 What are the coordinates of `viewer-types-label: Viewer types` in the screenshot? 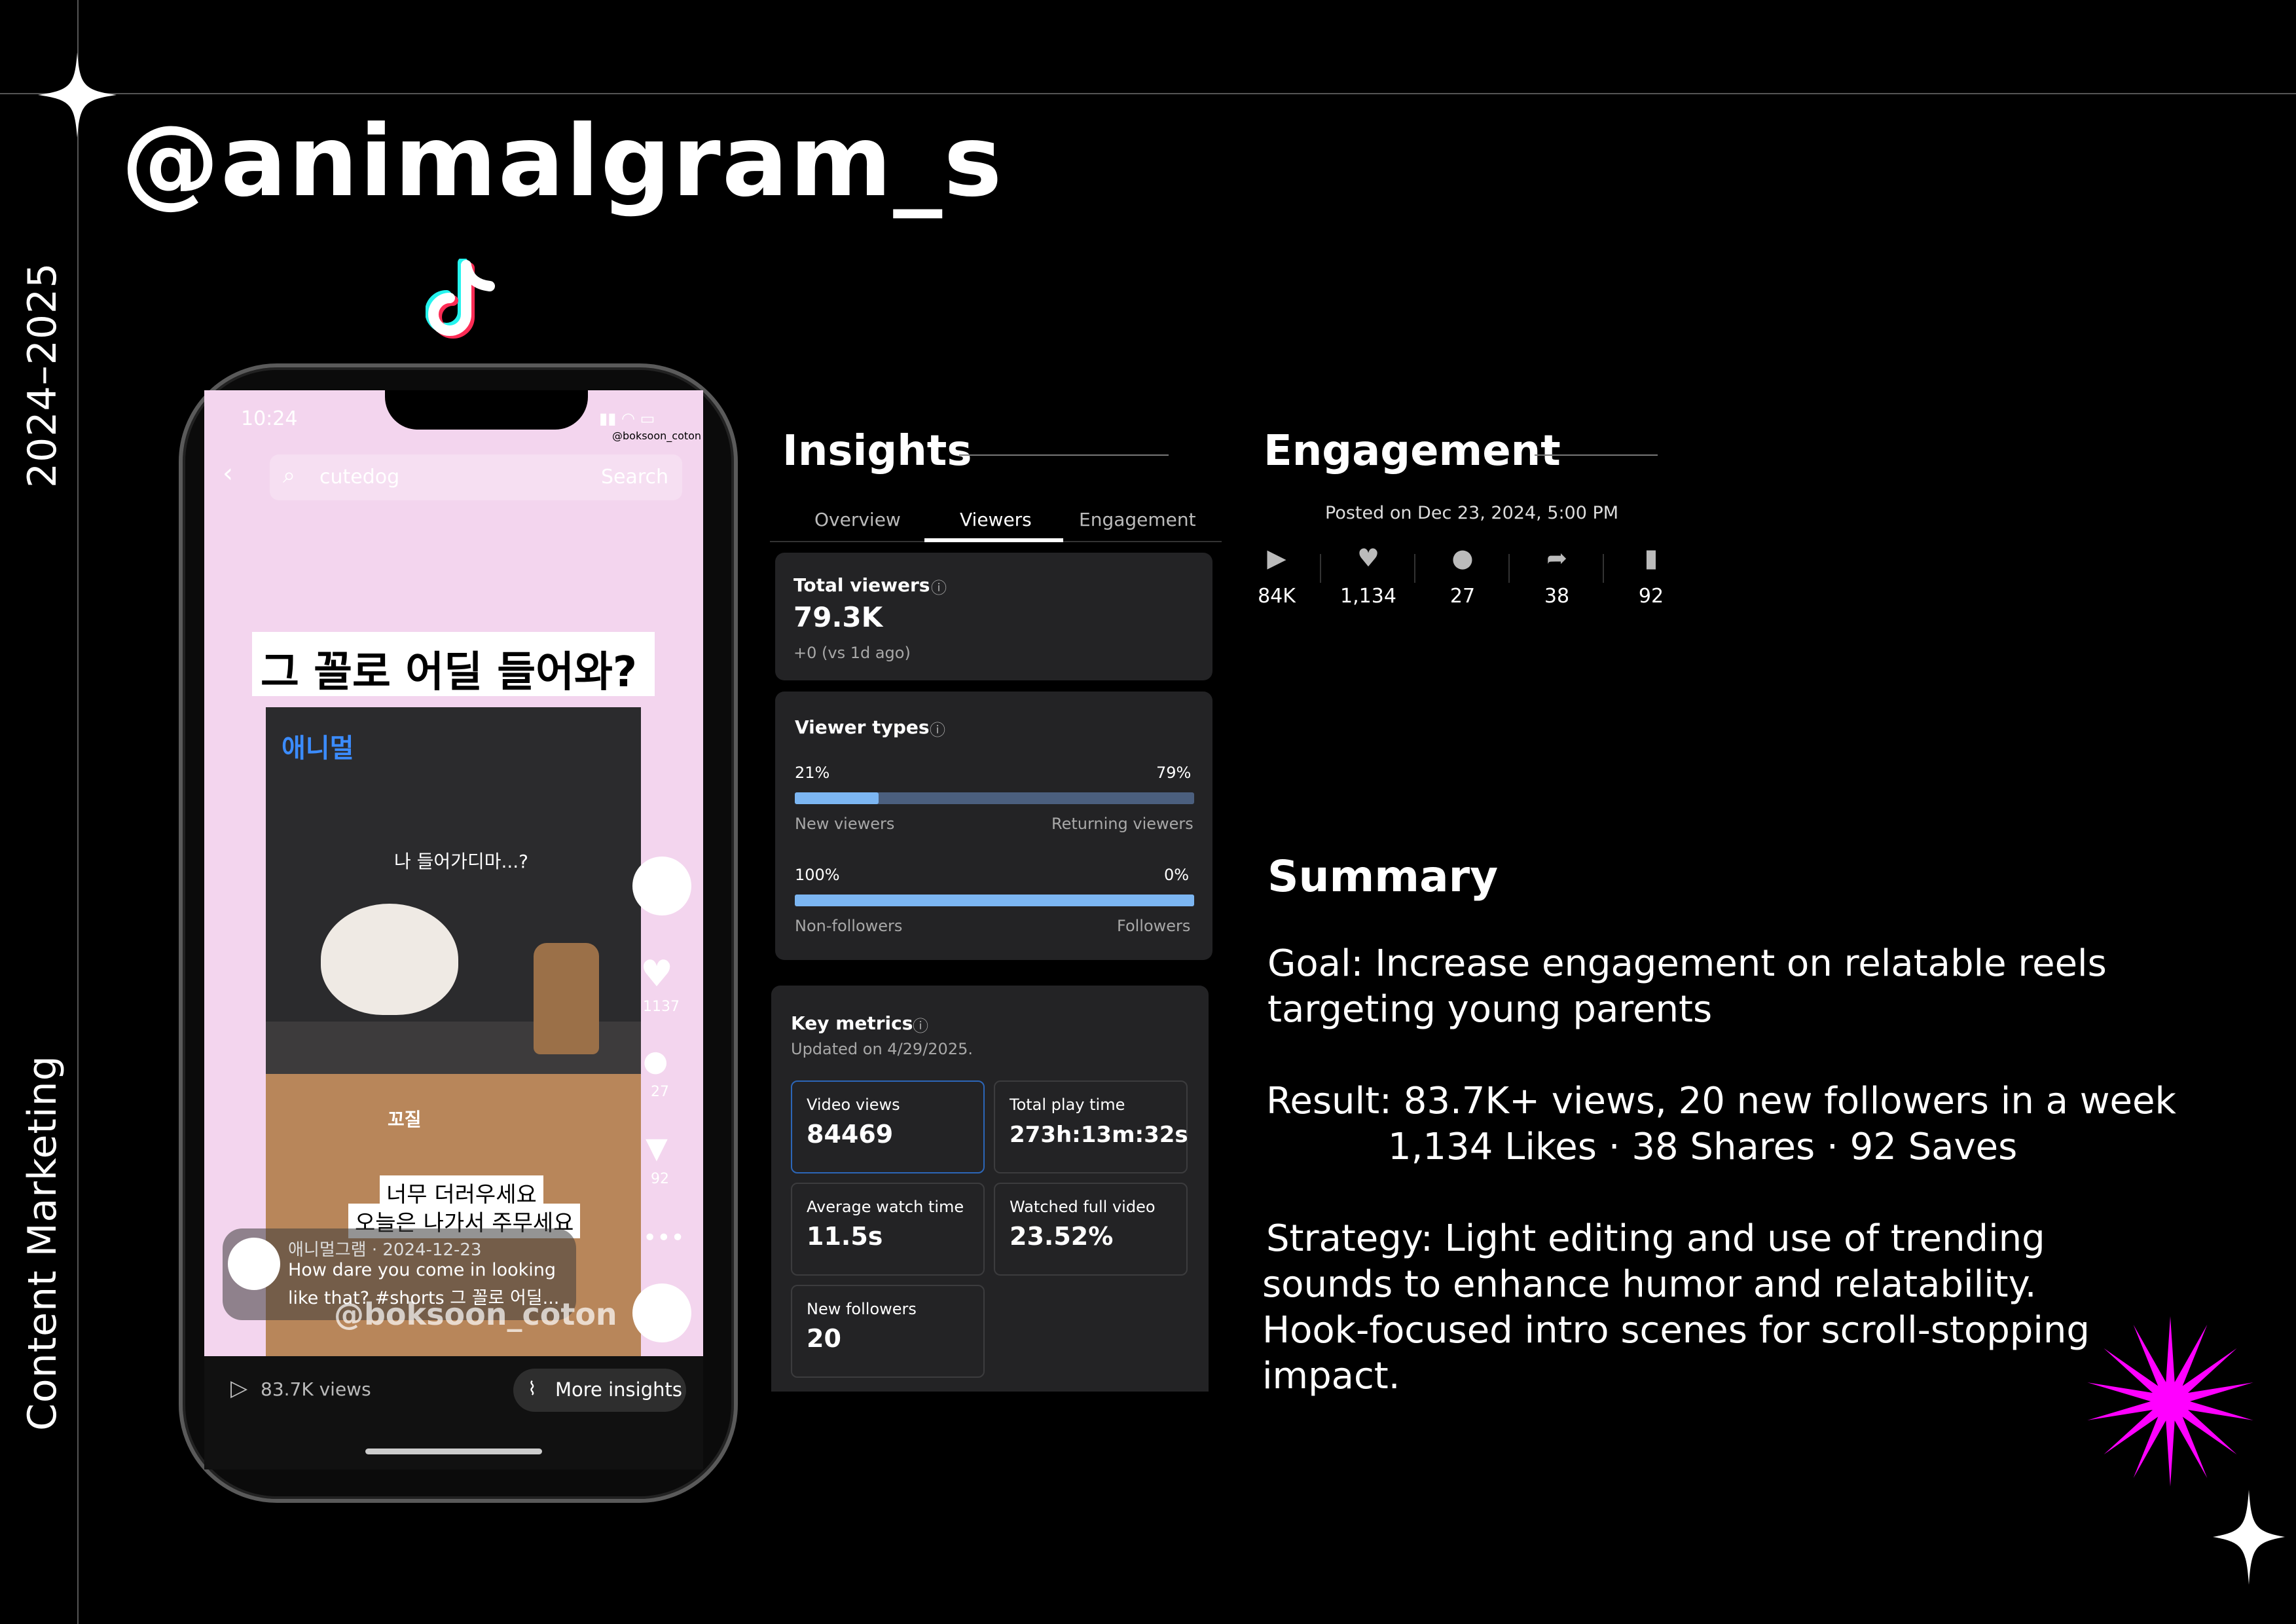 It's located at (862, 727).